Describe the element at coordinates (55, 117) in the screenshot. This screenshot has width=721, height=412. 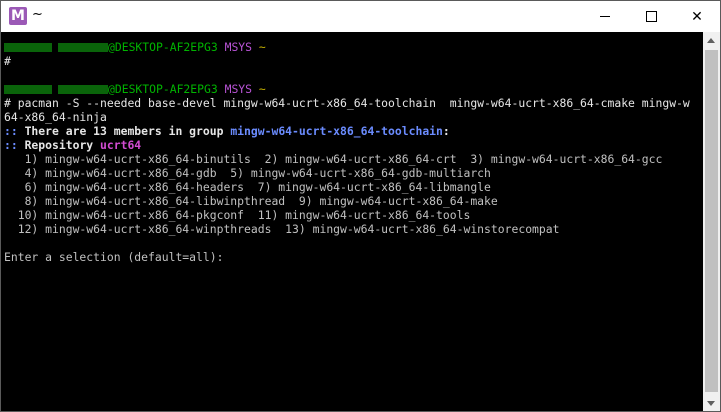
I see `command-continuation: 64-x86_64-ninja` at that location.